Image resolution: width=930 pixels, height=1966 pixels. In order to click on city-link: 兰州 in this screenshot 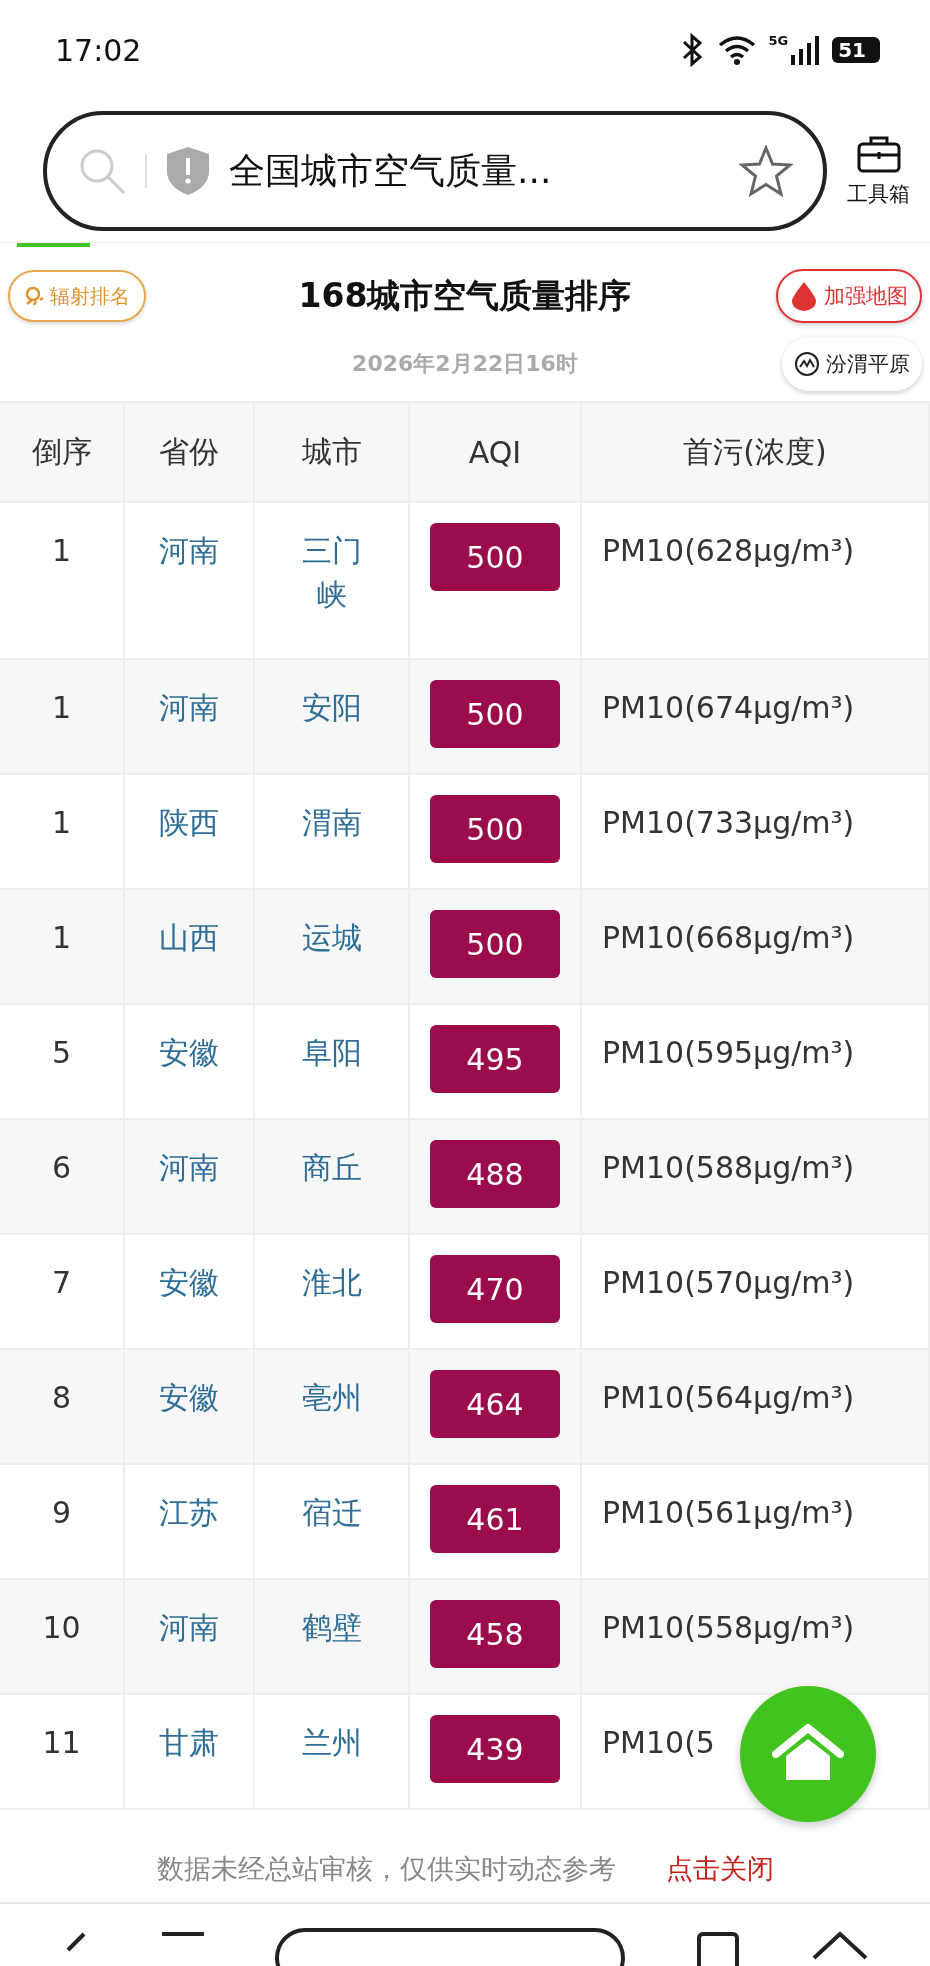, I will do `click(331, 1743)`.